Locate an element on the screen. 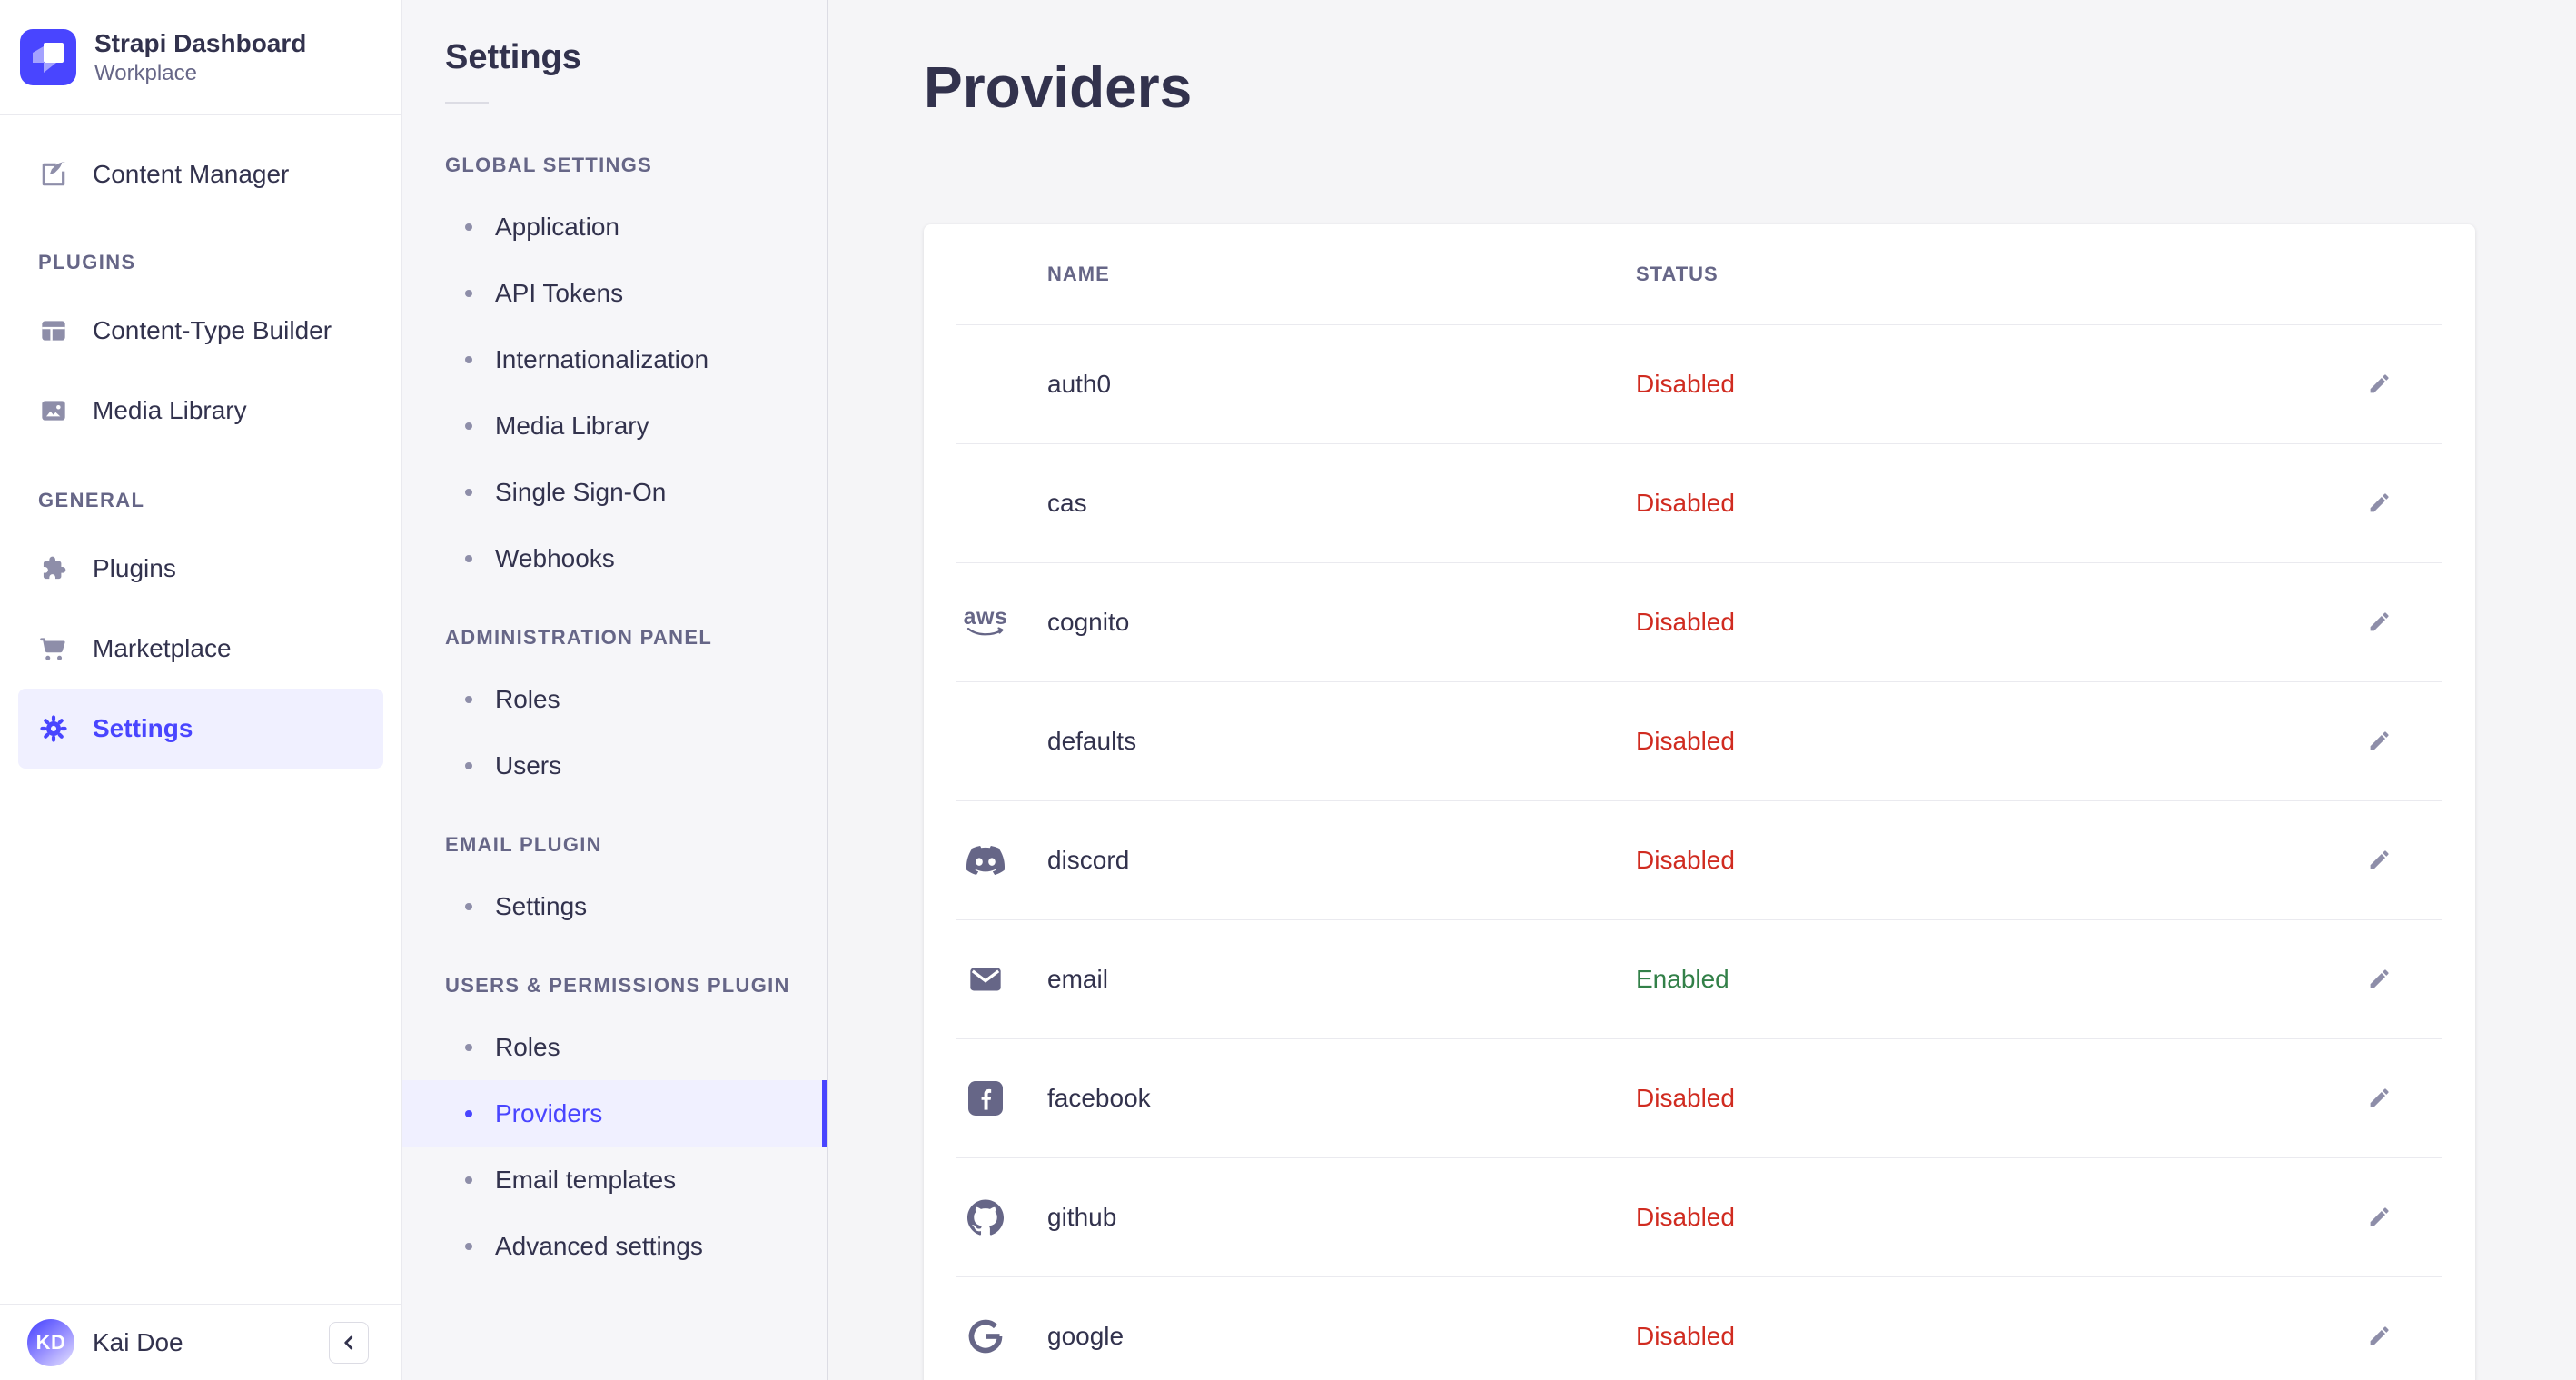  workspace-title: Strapi Dashboard is located at coordinates (200, 43).